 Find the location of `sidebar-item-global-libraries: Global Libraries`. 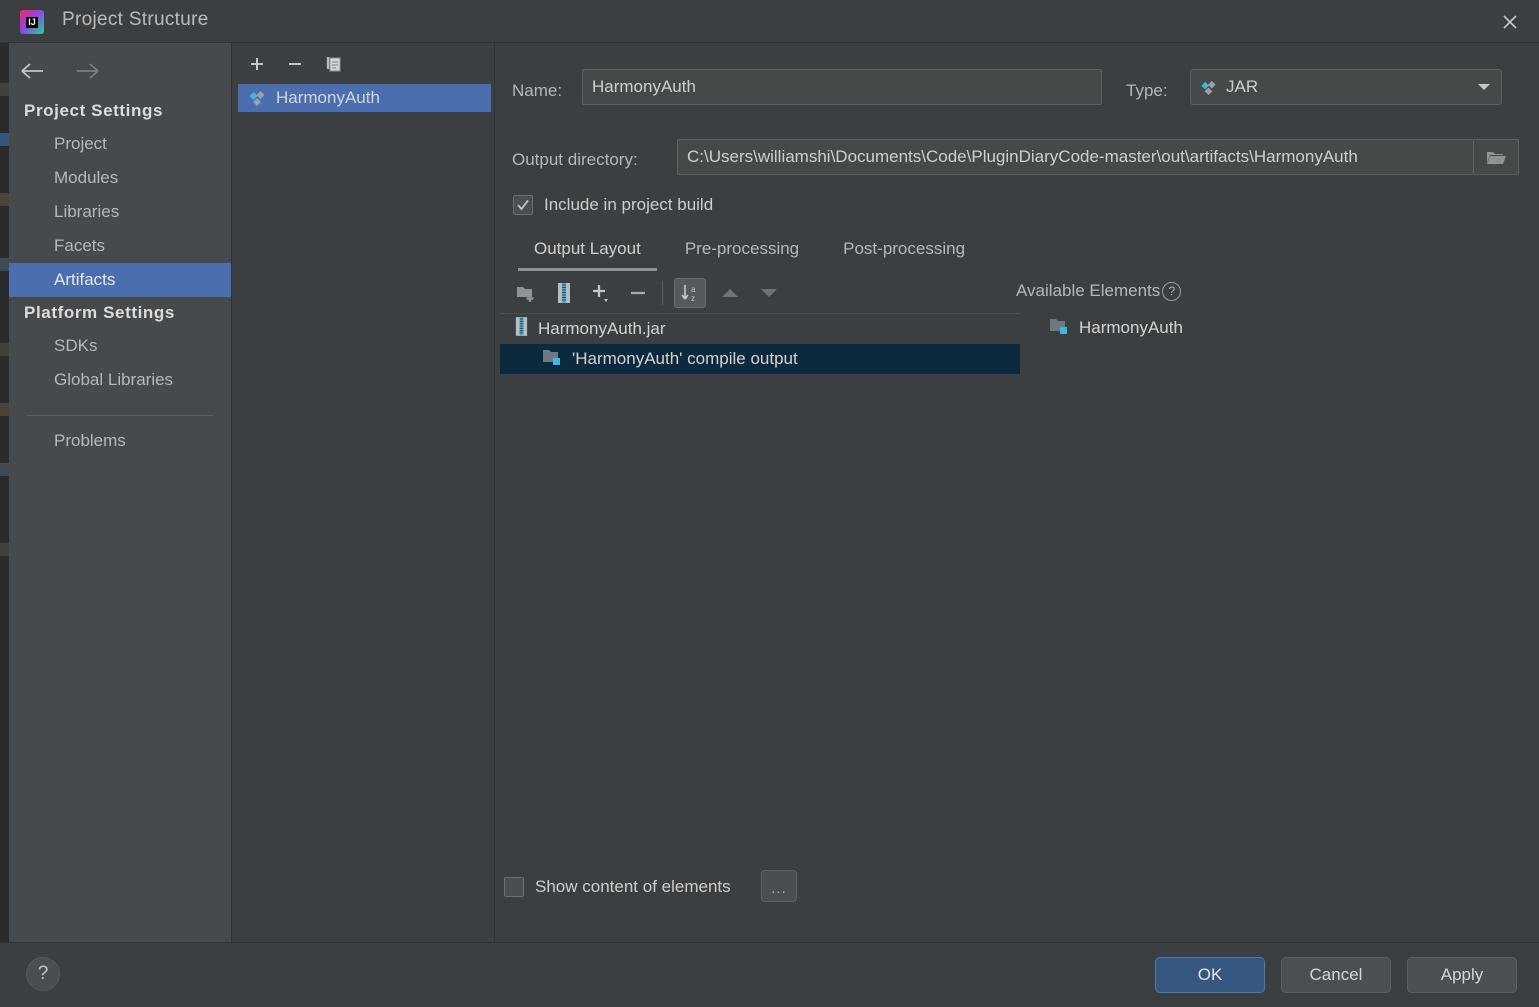

sidebar-item-global-libraries: Global Libraries is located at coordinates (120, 380).